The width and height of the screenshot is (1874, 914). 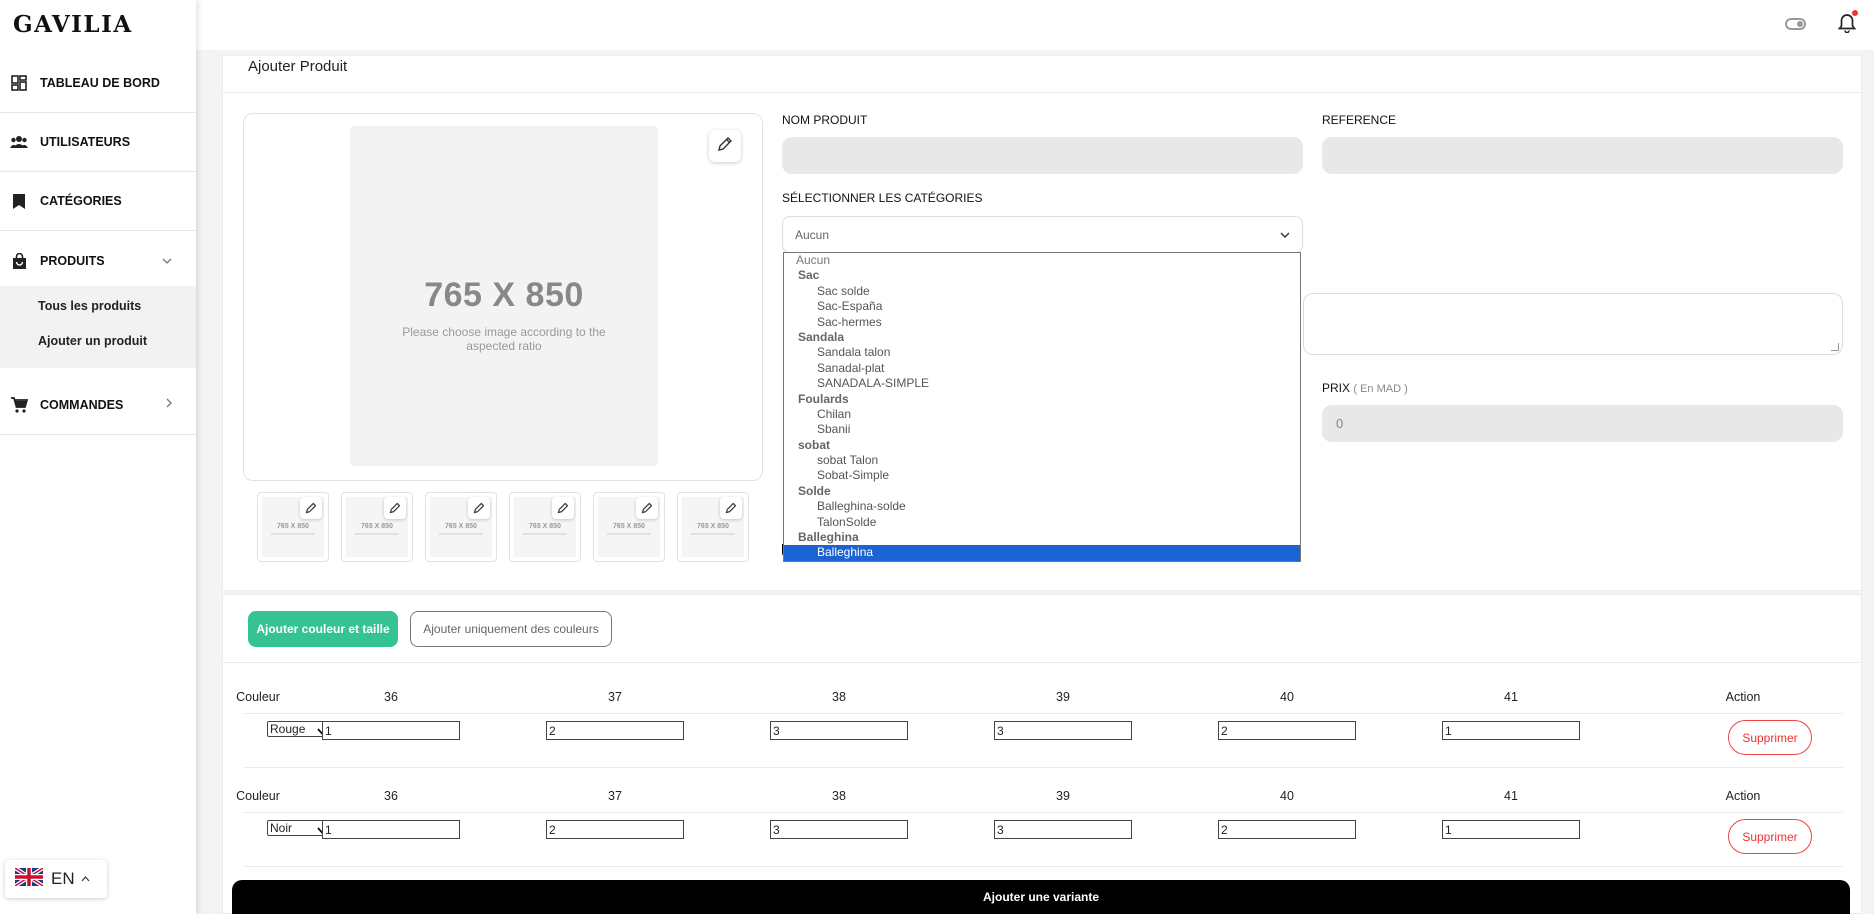 What do you see at coordinates (323, 629) in the screenshot?
I see `add-color-size-button: Ajouter couleur et taille` at bounding box center [323, 629].